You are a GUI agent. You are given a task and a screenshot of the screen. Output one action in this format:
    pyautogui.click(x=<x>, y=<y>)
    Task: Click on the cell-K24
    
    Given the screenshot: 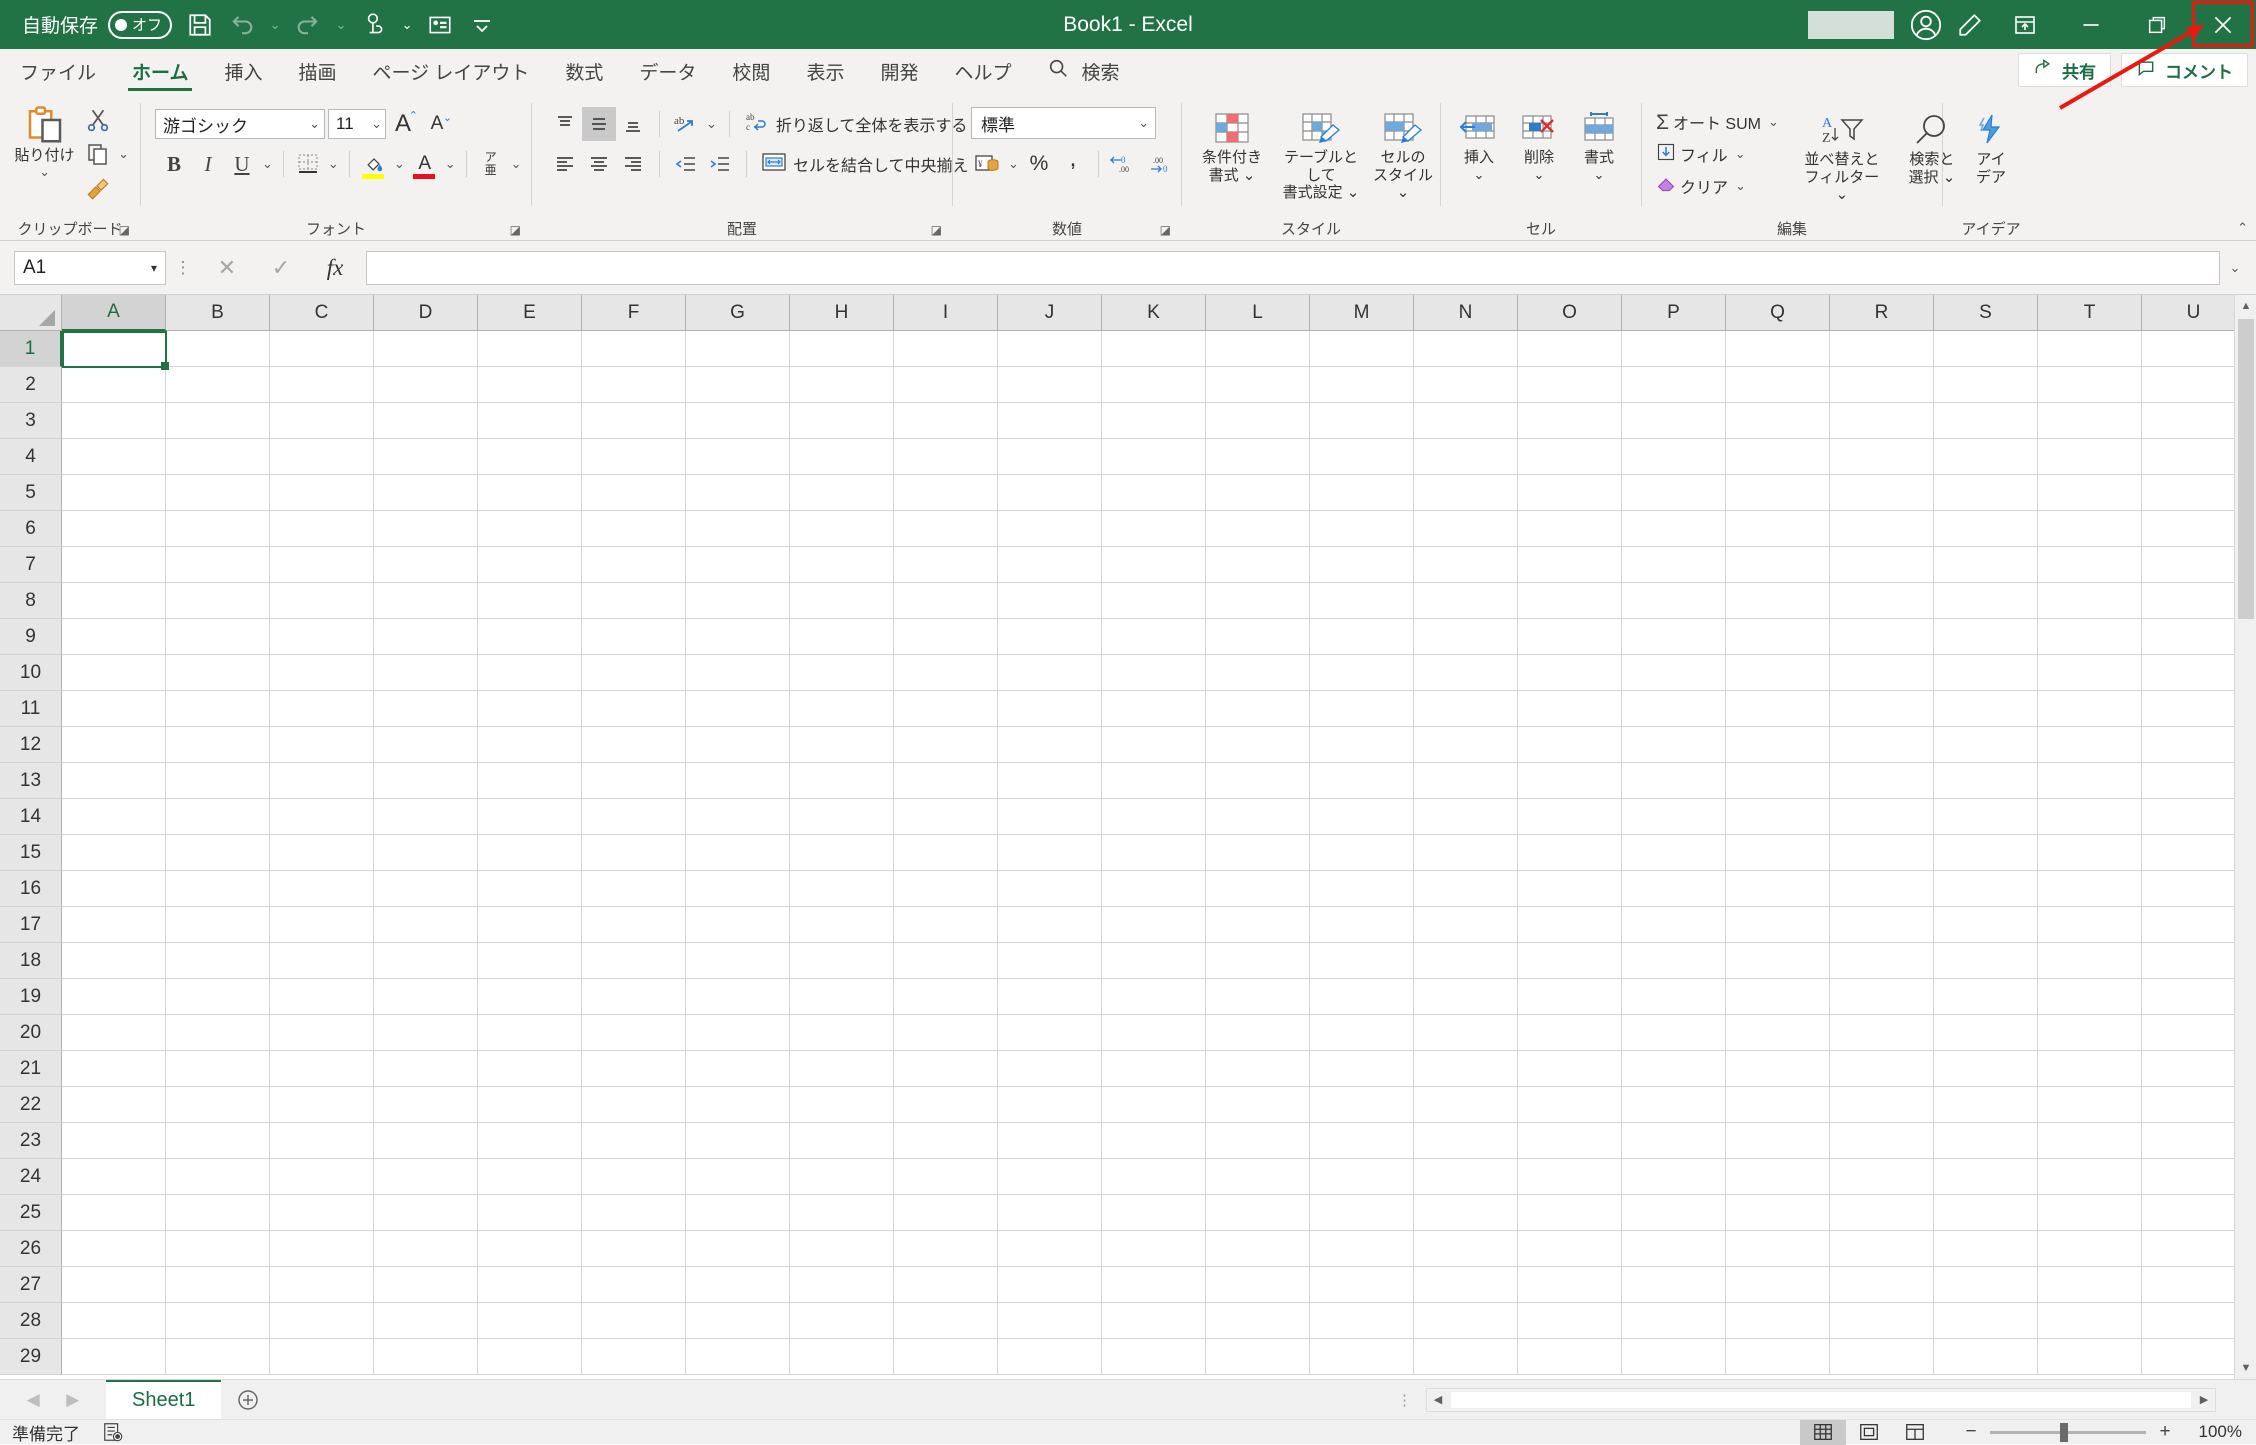 What is the action you would take?
    pyautogui.click(x=1154, y=1177)
    